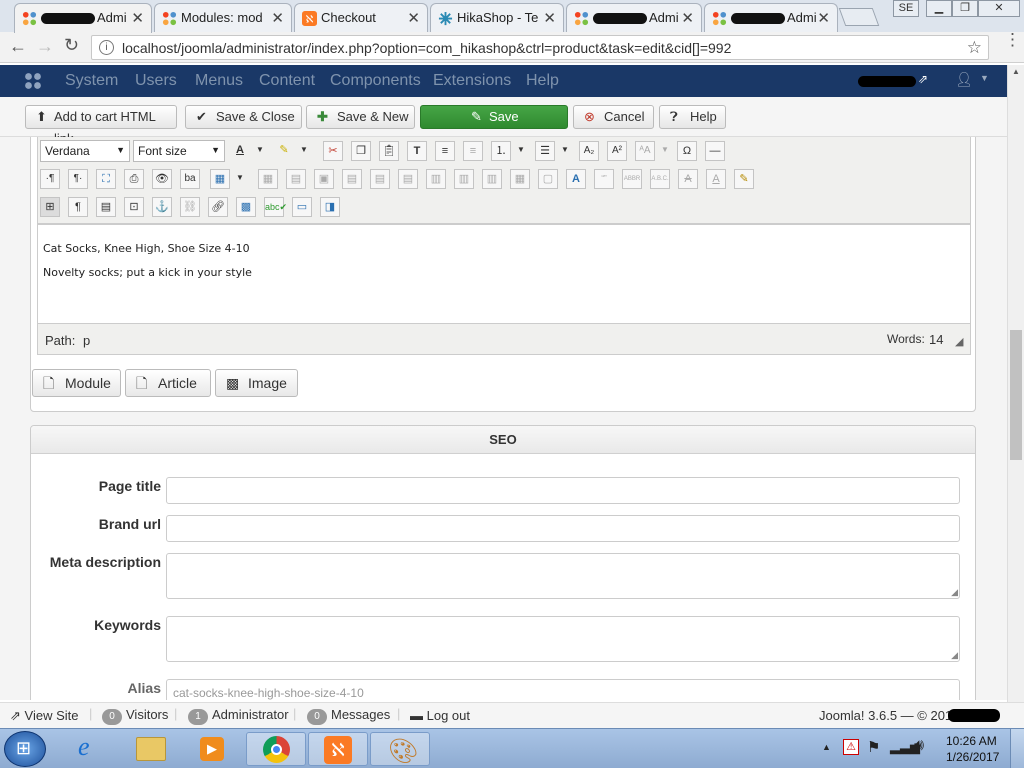  What do you see at coordinates (563, 576) in the screenshot?
I see `meta-description-textarea: ◢` at bounding box center [563, 576].